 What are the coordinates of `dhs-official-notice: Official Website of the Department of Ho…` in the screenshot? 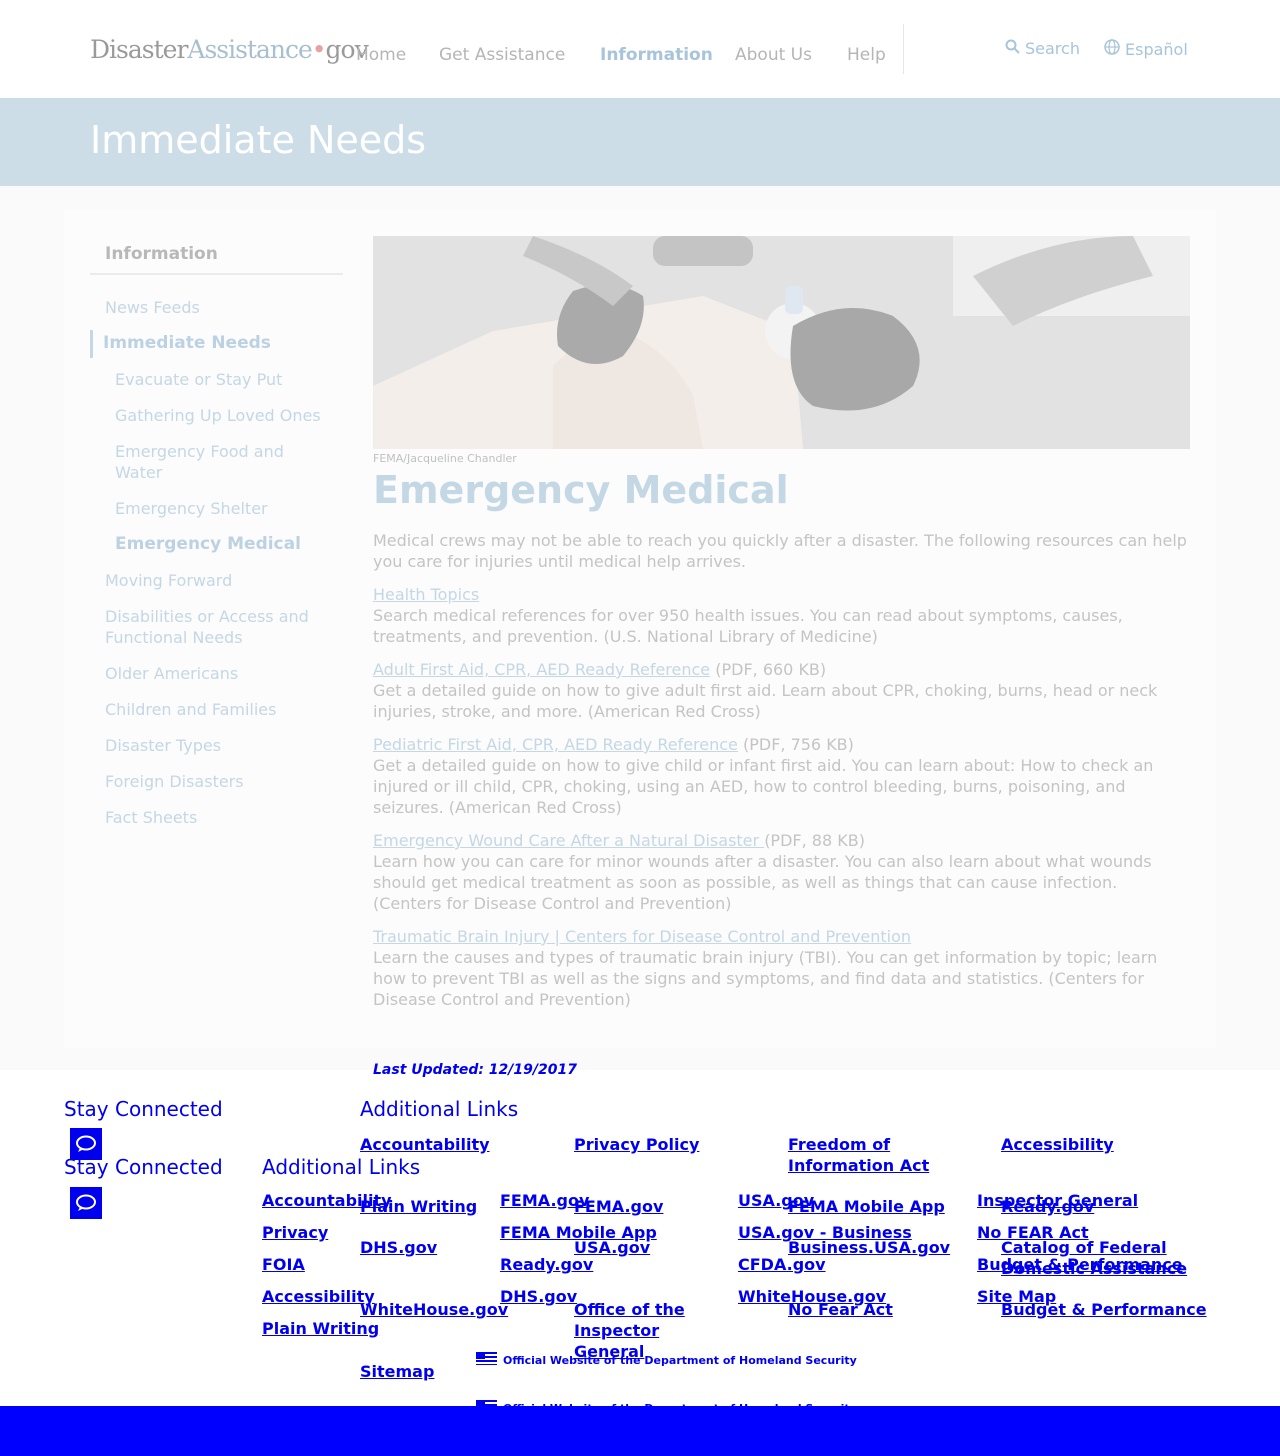 It's located at (666, 1360).